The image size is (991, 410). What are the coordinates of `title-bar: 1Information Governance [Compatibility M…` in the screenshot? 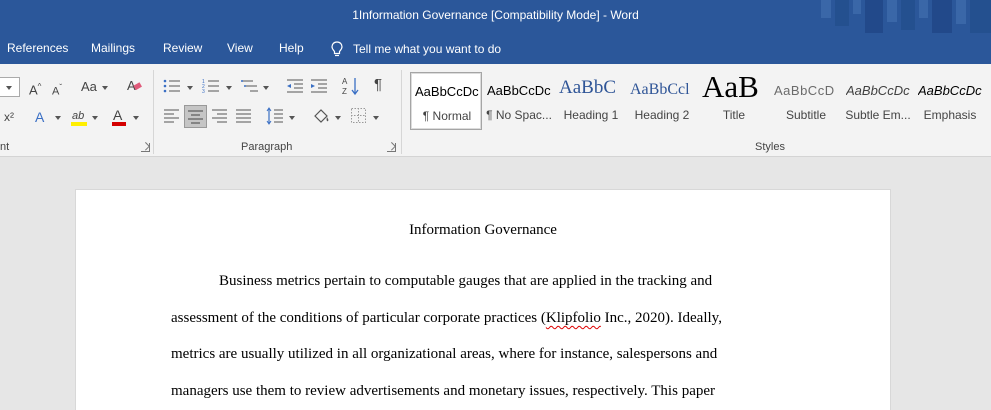 It's located at (495, 16).